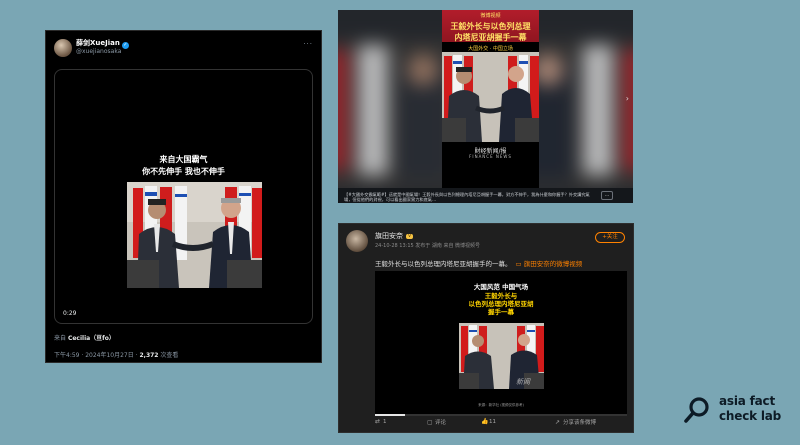 Image resolution: width=800 pixels, height=445 pixels. What do you see at coordinates (750, 416) in the screenshot?
I see `logo-text-line-2: check lab` at bounding box center [750, 416].